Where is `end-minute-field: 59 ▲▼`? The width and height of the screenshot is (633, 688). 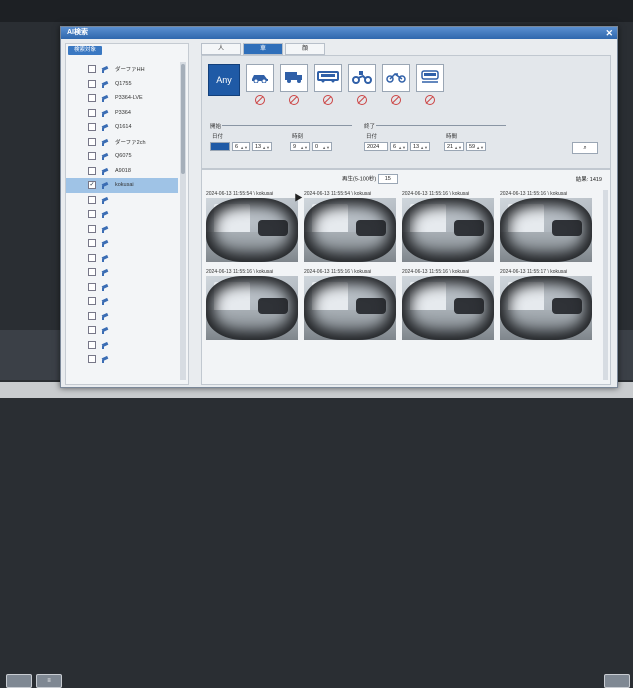
end-minute-field: 59 ▲▼ is located at coordinates (476, 146).